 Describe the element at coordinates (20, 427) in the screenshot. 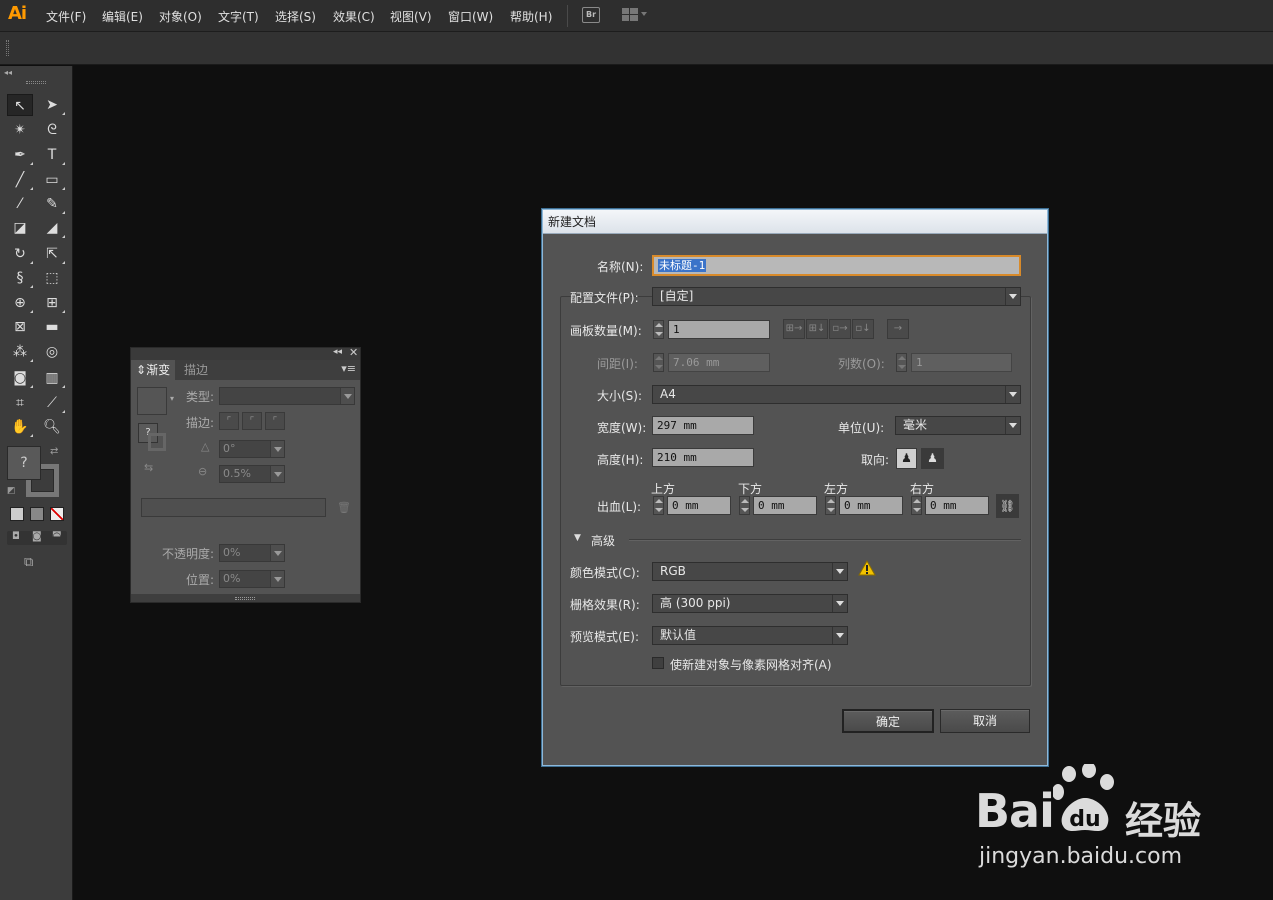

I see `hand-tool-icon: ✋` at that location.